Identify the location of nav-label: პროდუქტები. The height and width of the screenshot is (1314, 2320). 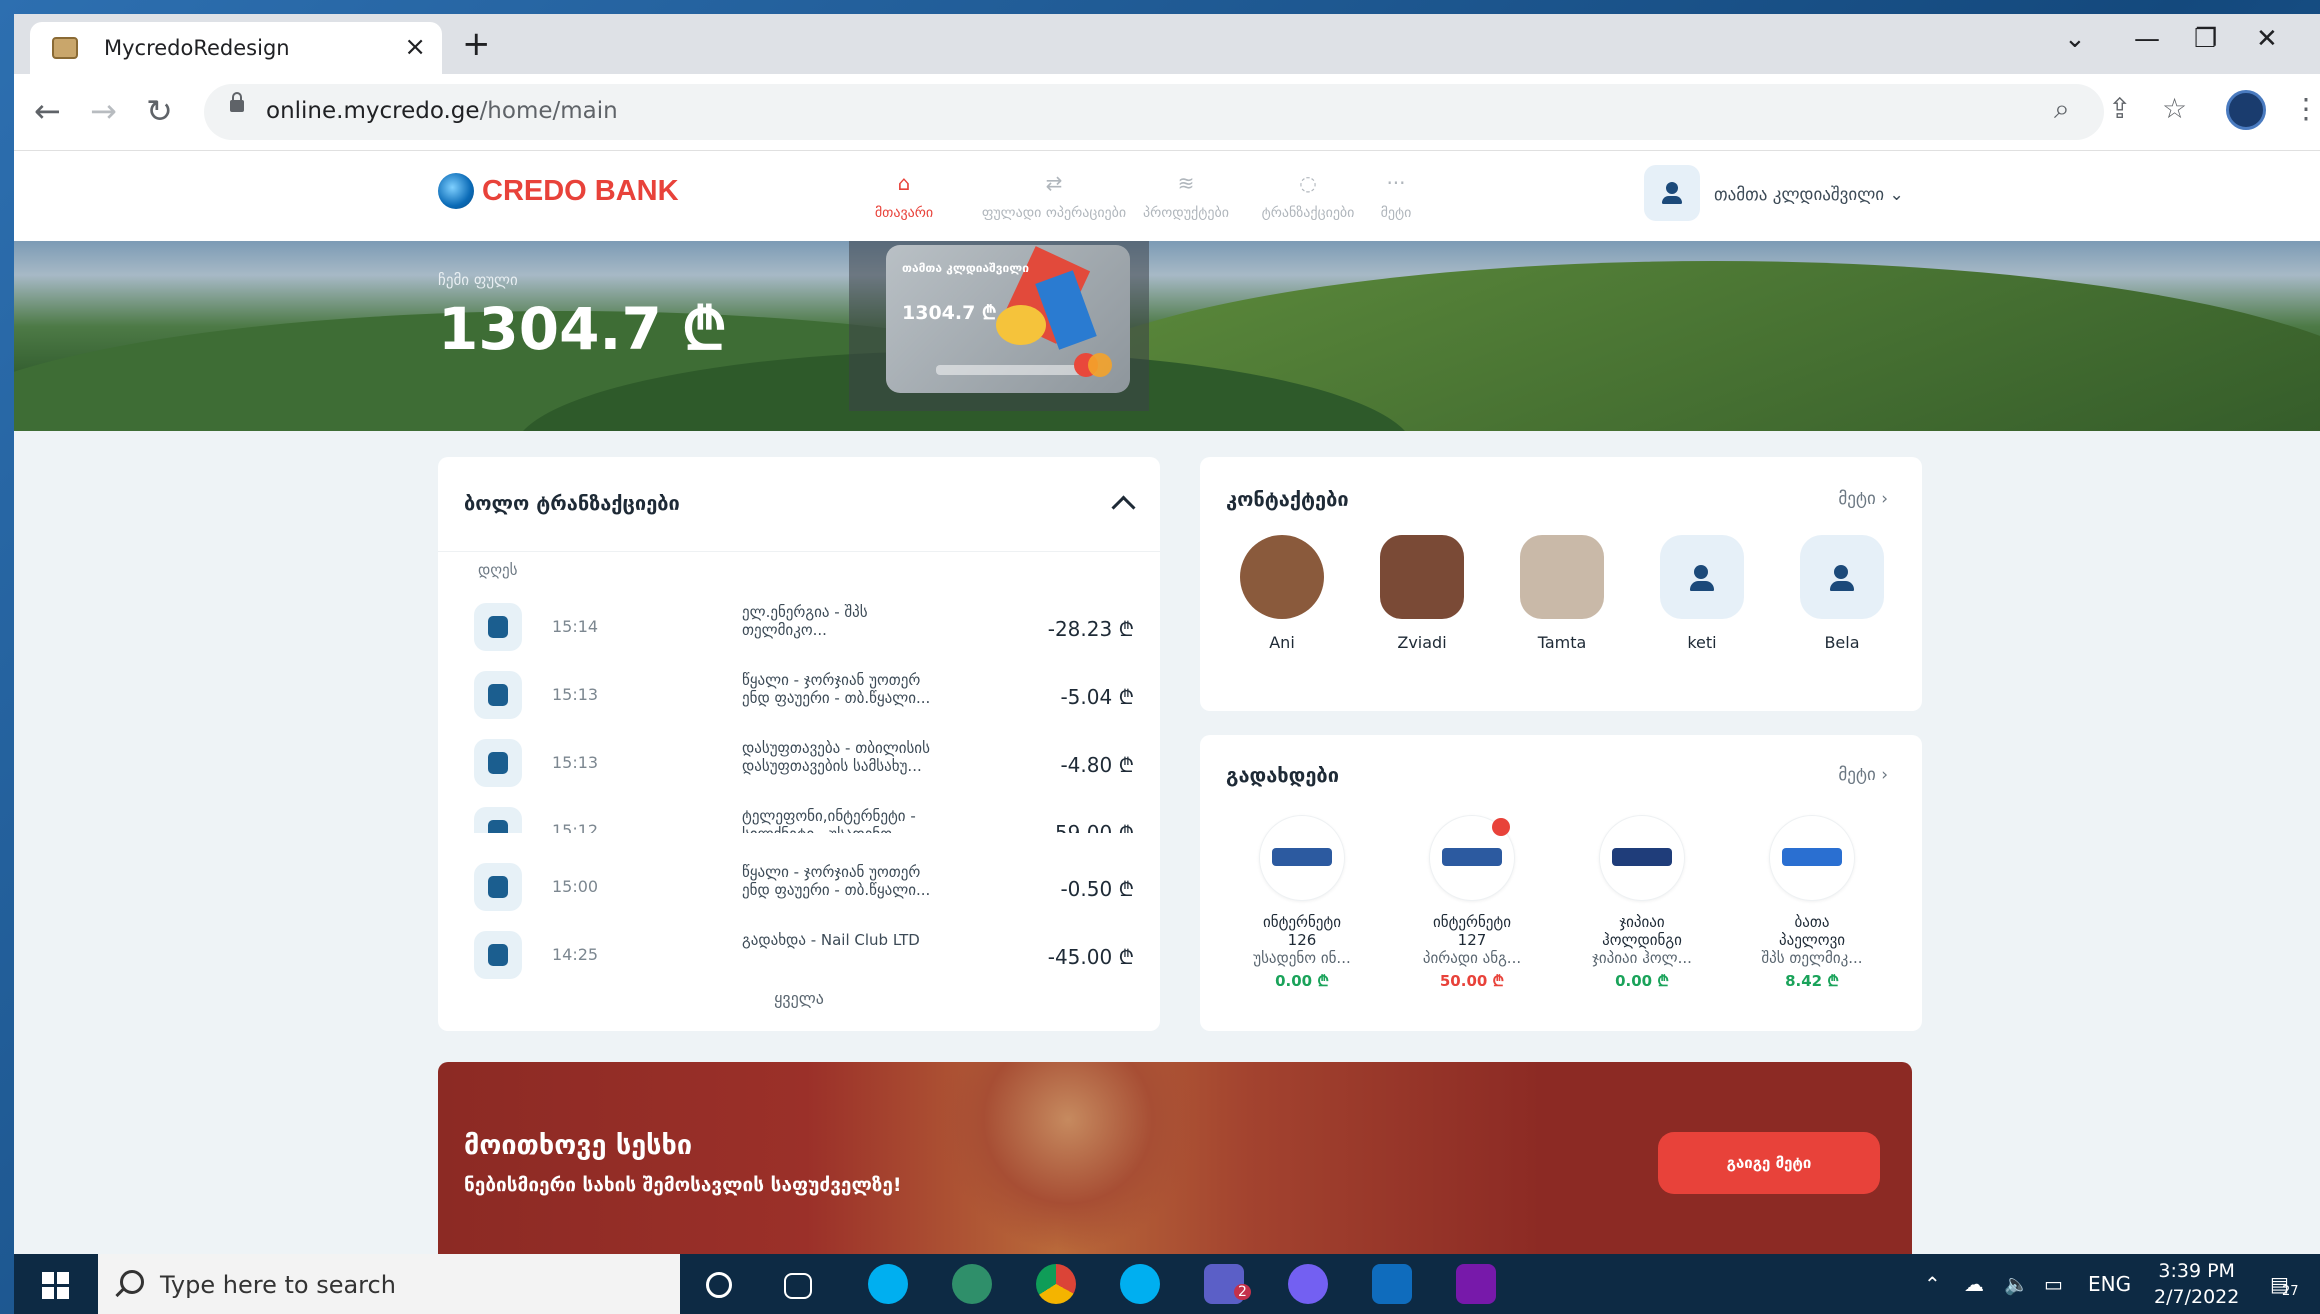
(1186, 213).